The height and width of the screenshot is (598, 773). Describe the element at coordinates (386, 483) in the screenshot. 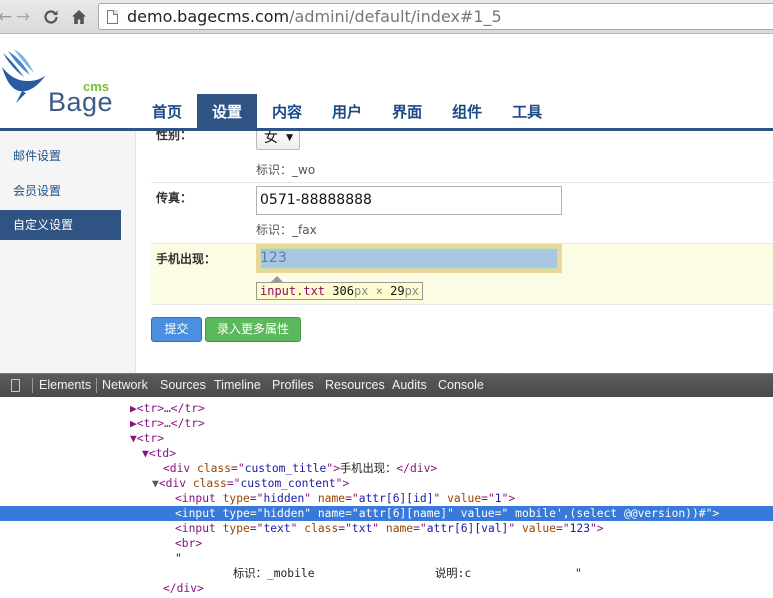

I see `dom-line-custom-content: ▼<div class="custom_content">` at that location.